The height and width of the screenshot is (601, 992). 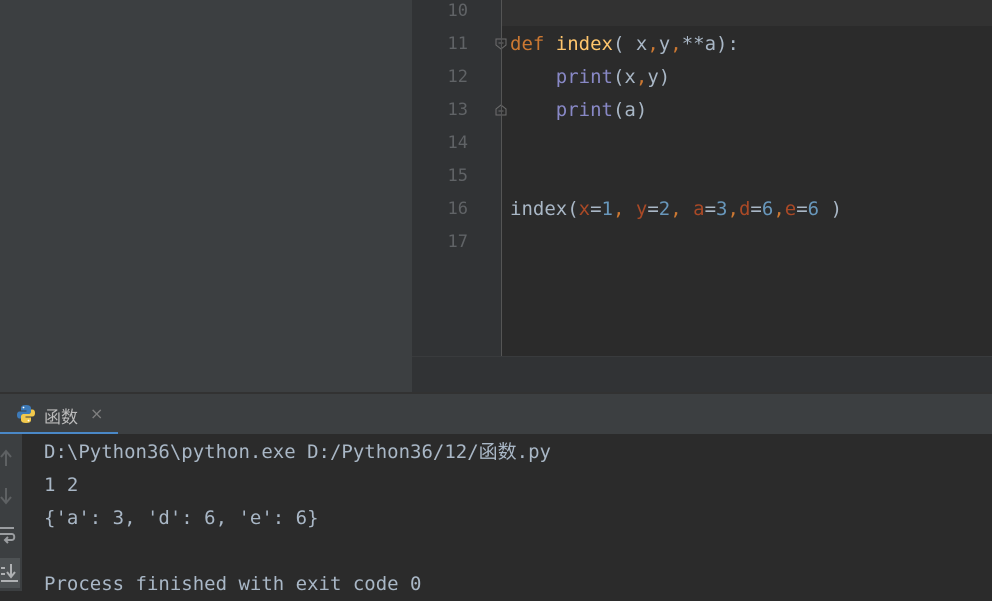 I want to click on kwarg-name: a, so click(x=699, y=209).